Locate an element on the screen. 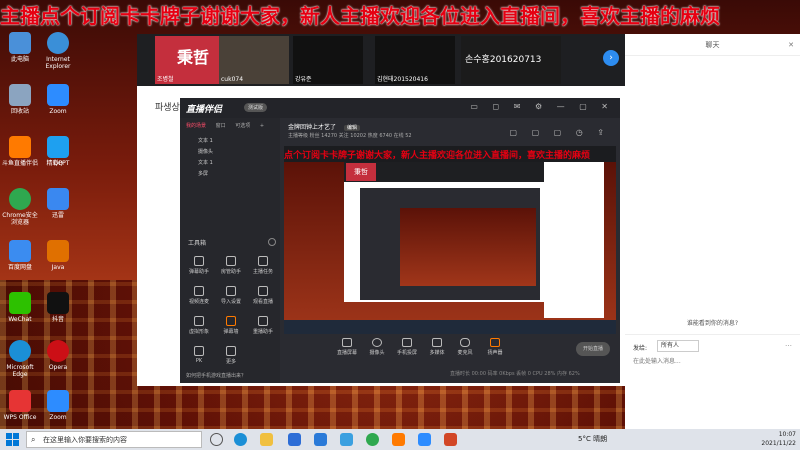 This screenshot has height=450, width=800. download-icon is located at coordinates (231, 291).